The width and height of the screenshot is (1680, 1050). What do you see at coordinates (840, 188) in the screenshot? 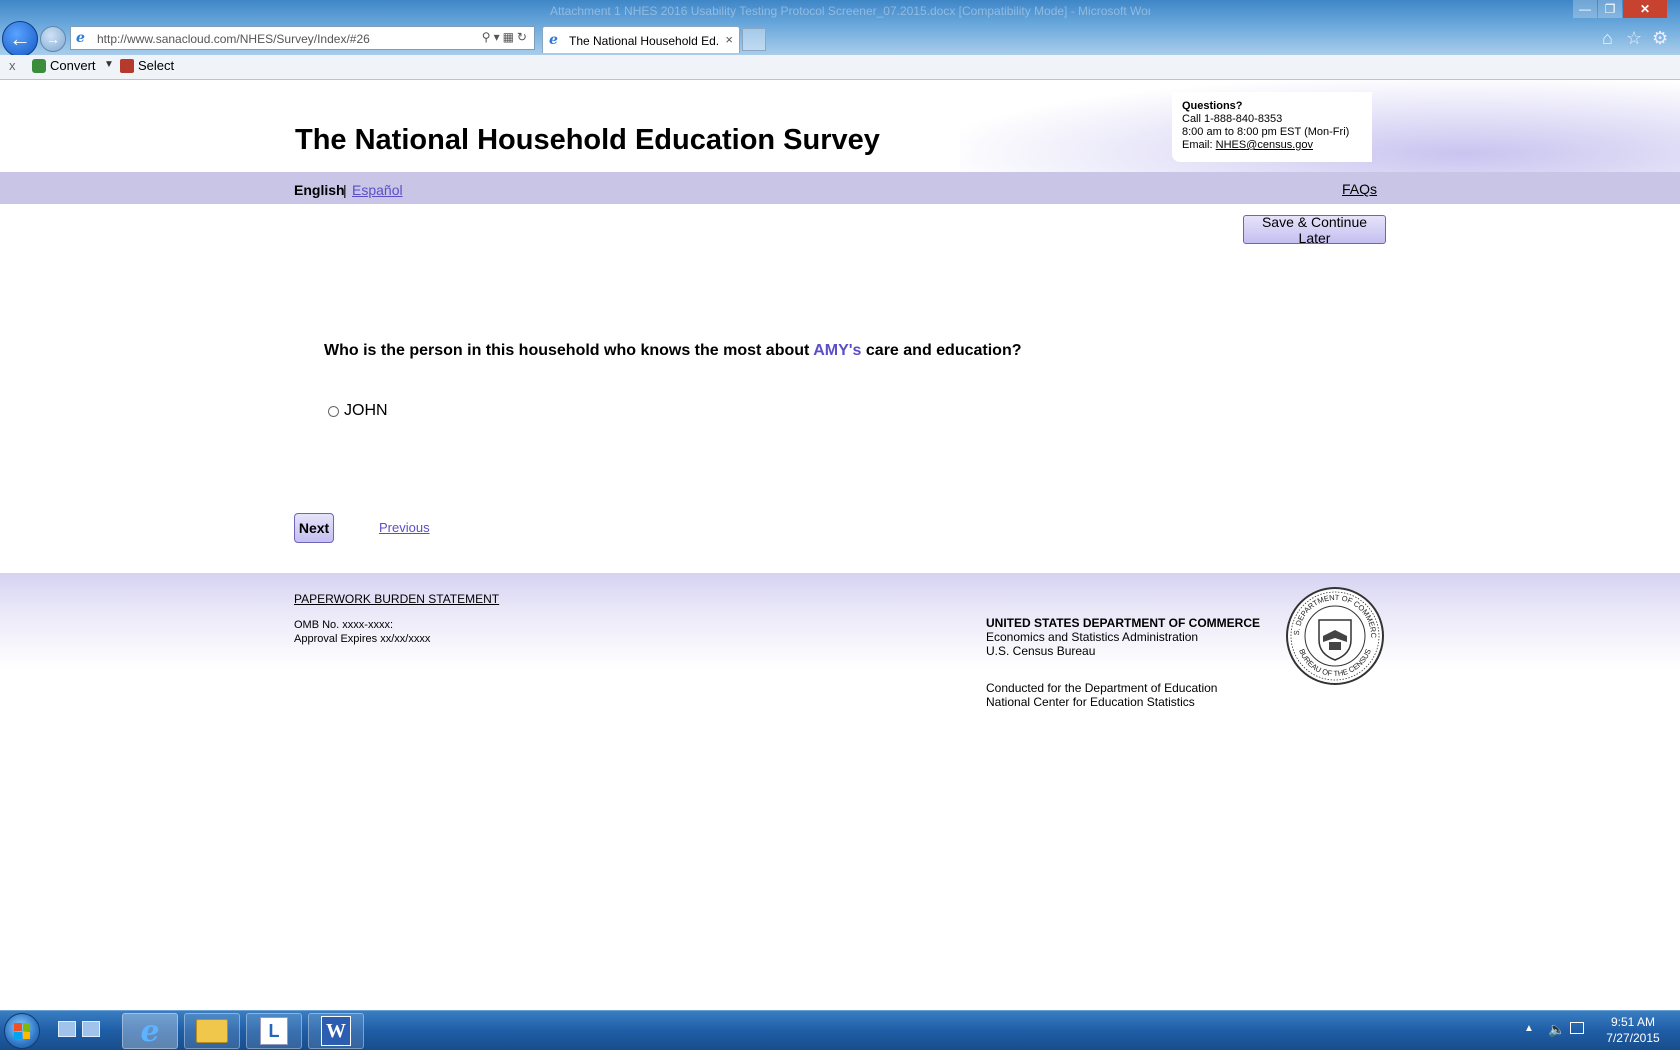
I see `language-bar: English | Español FAQs` at bounding box center [840, 188].